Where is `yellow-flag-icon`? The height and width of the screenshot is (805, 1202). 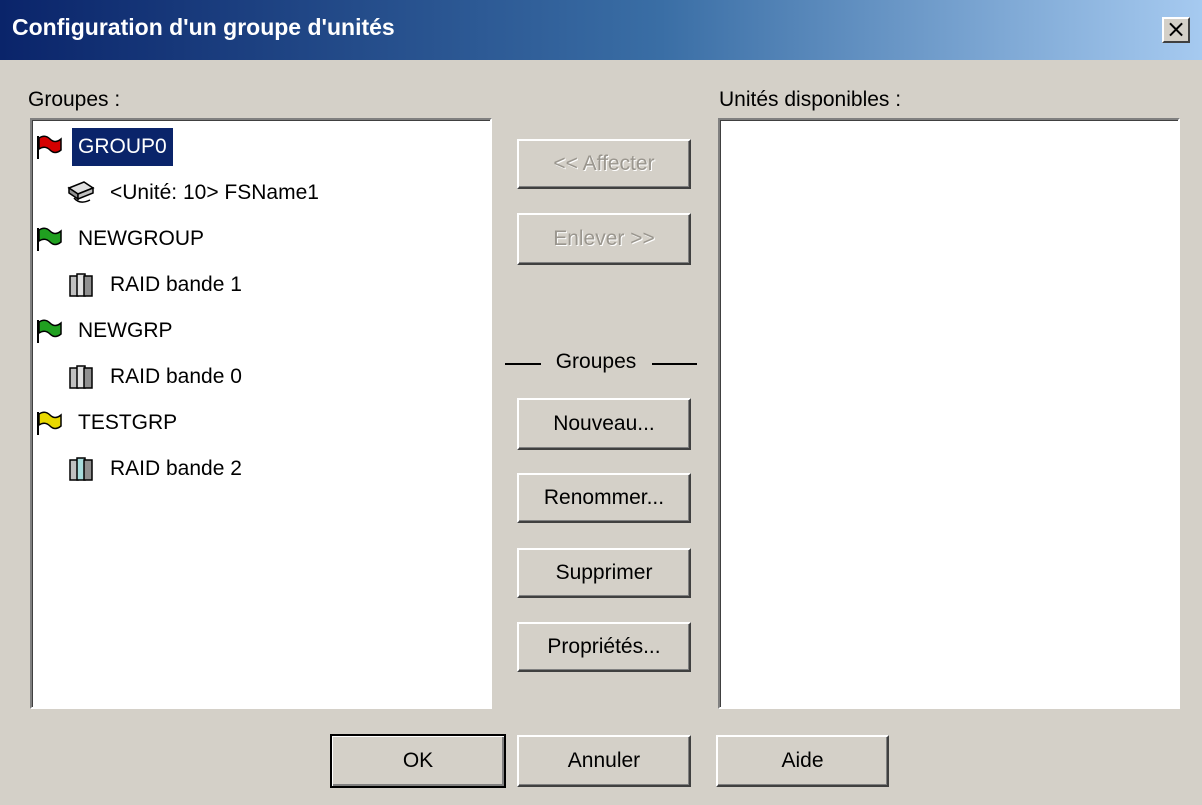 yellow-flag-icon is located at coordinates (49, 423).